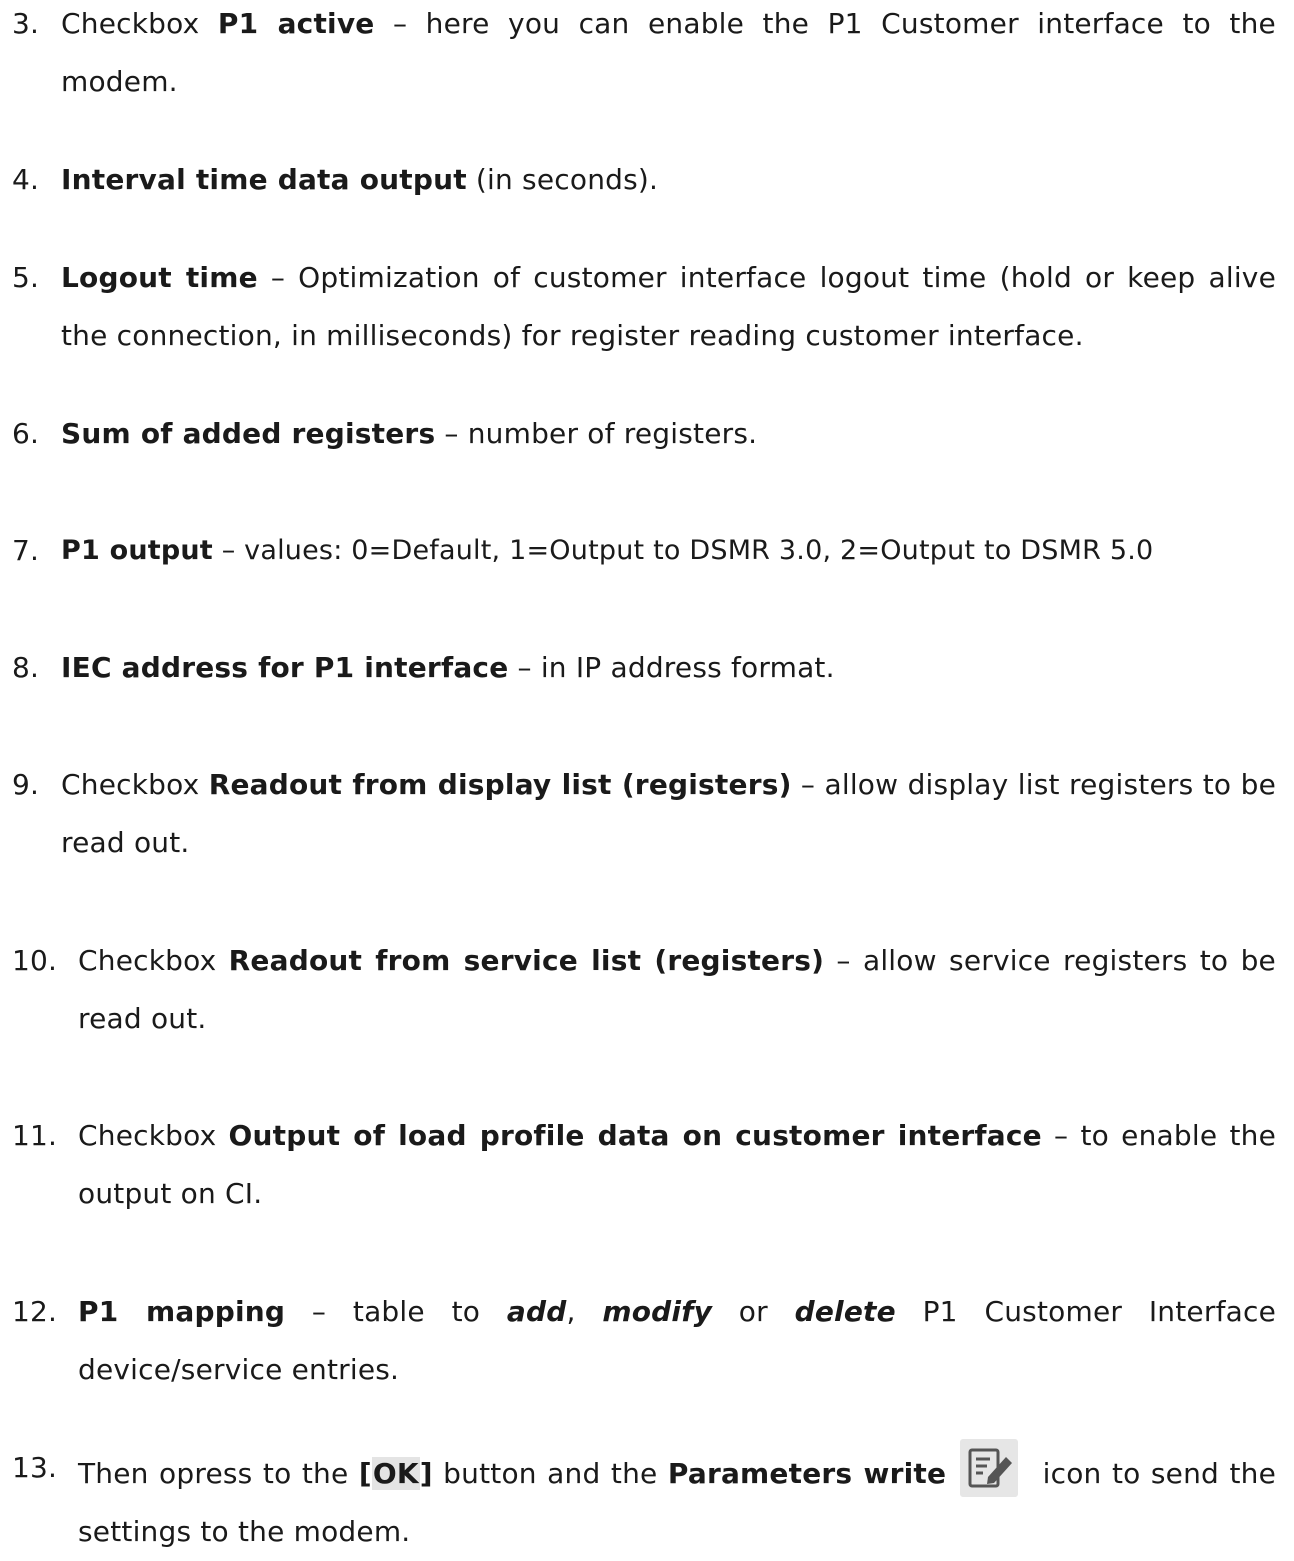 Image resolution: width=1294 pixels, height=1561 pixels. Describe the element at coordinates (526, 960) in the screenshot. I see `term-readout-service: Readout from service list (registers)` at that location.